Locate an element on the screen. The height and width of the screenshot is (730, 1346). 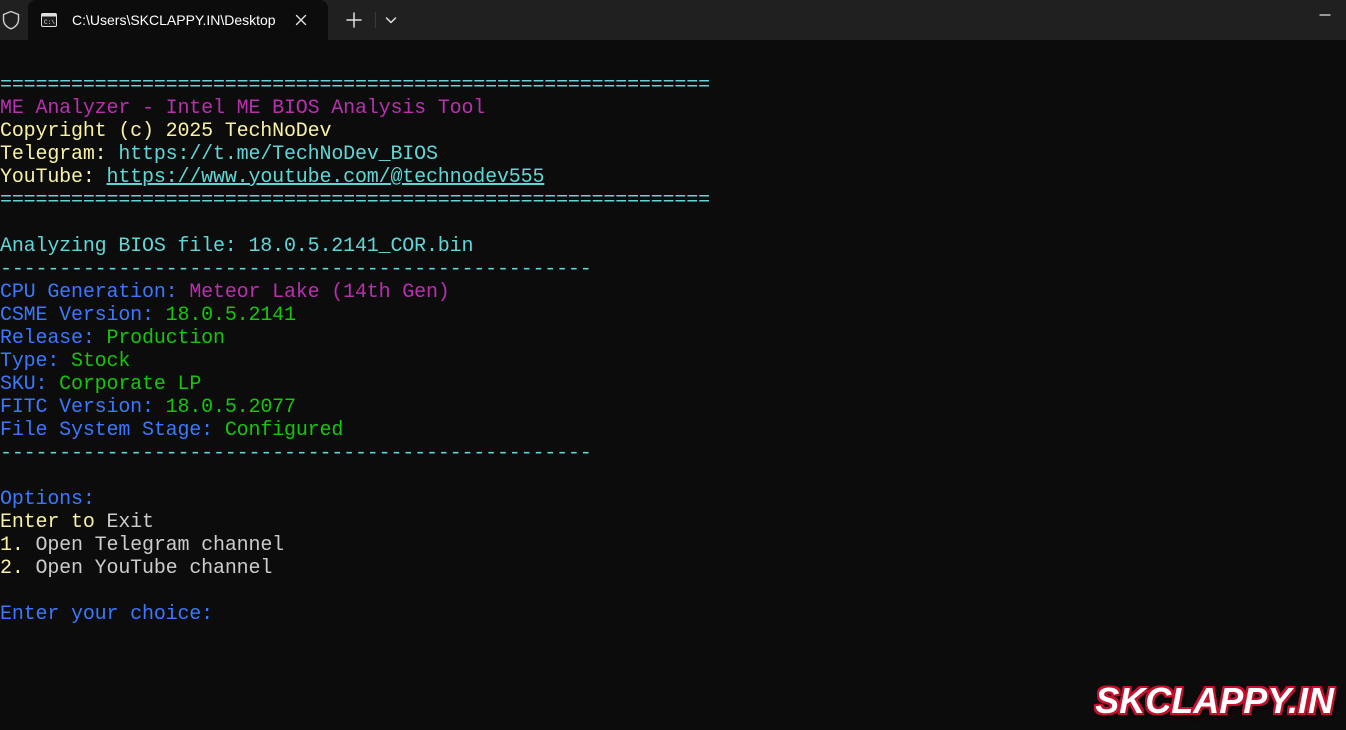
minimize-icon is located at coordinates (1325, 15).